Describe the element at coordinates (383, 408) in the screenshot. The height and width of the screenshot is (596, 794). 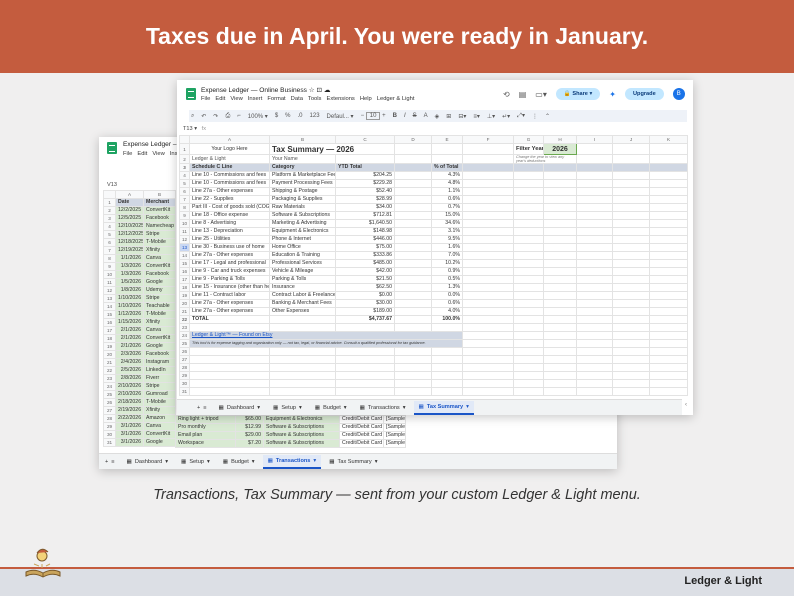
I see `tab-transactions: ▦ Transactions ▾` at that location.